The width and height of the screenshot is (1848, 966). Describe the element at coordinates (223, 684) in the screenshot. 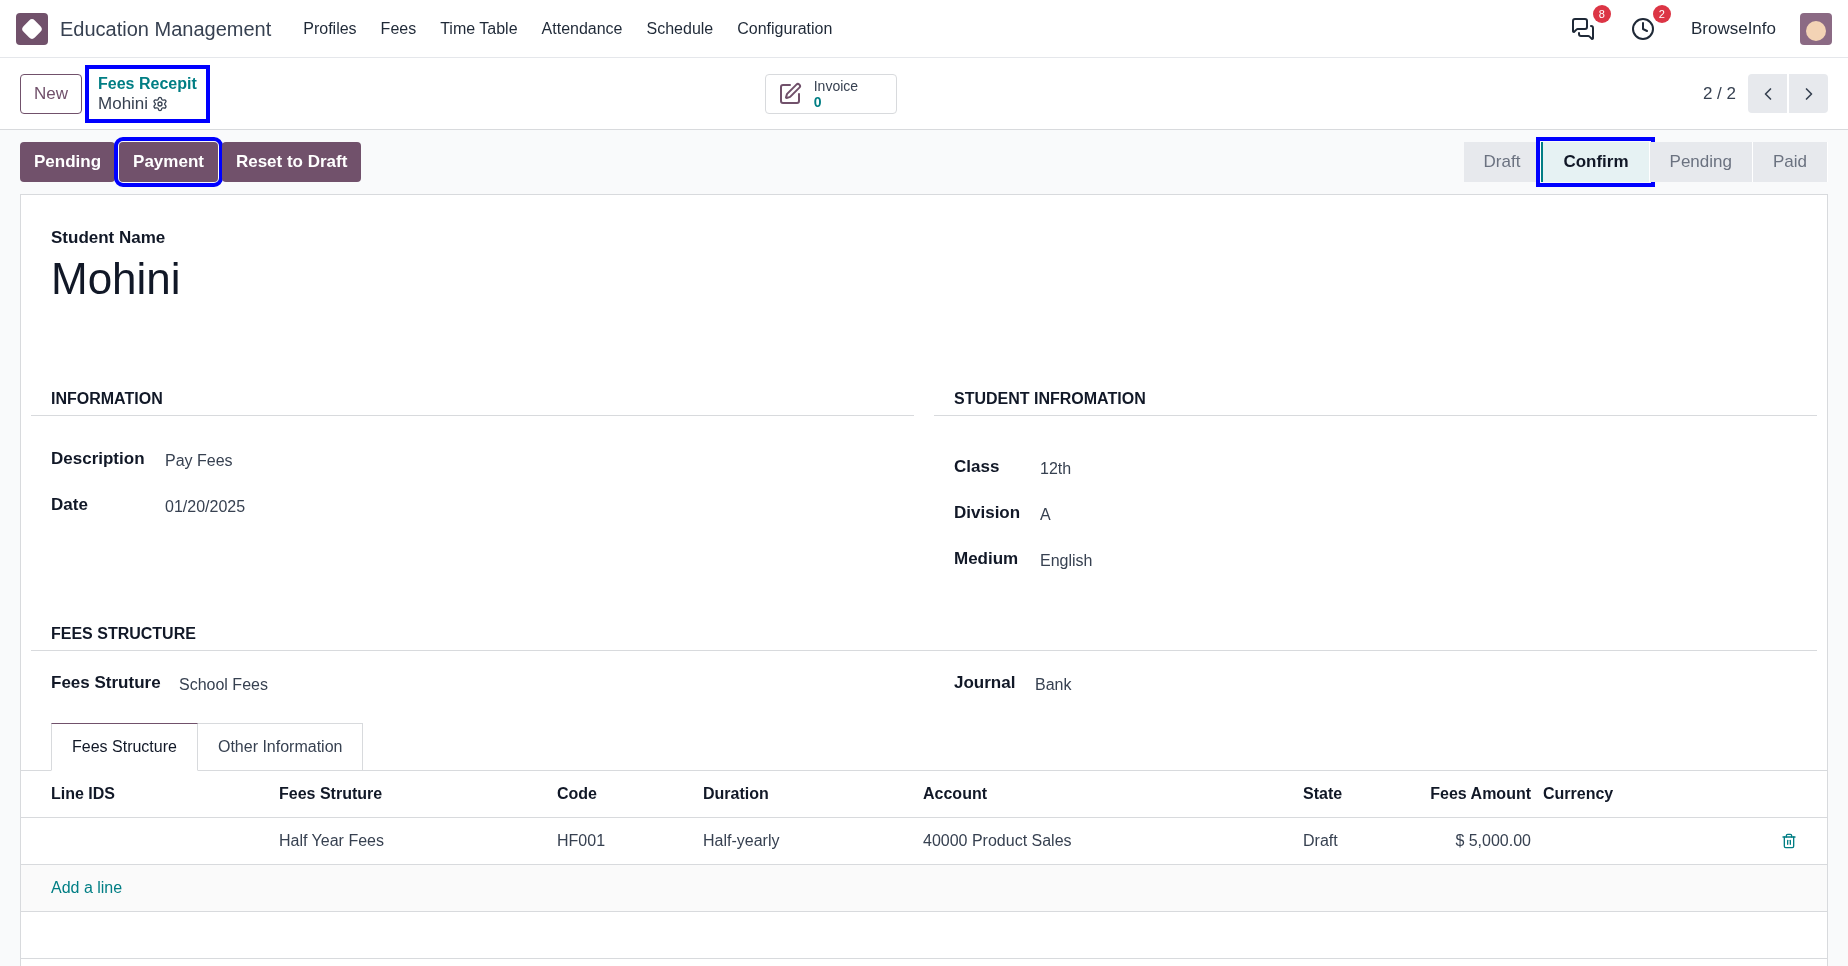

I see `field-value: School Fees` at that location.